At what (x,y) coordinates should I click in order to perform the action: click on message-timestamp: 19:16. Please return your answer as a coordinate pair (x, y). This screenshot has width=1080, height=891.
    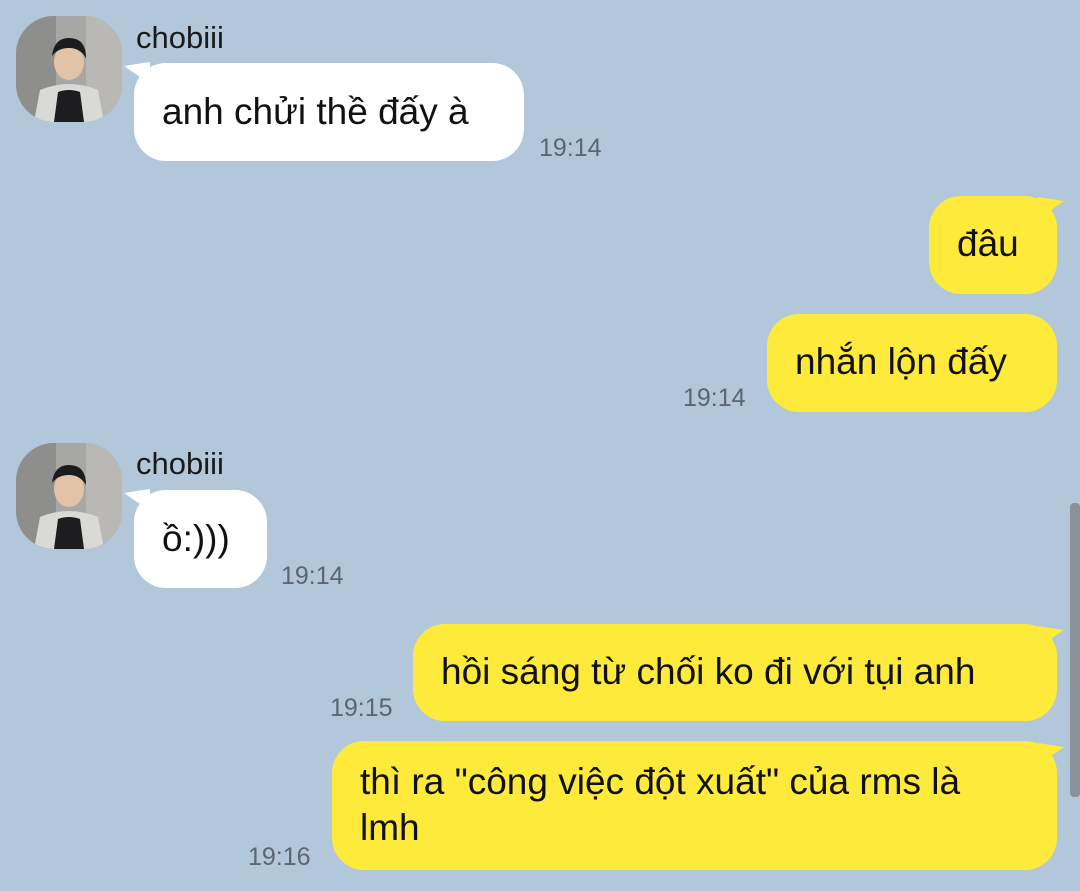
    Looking at the image, I should click on (279, 857).